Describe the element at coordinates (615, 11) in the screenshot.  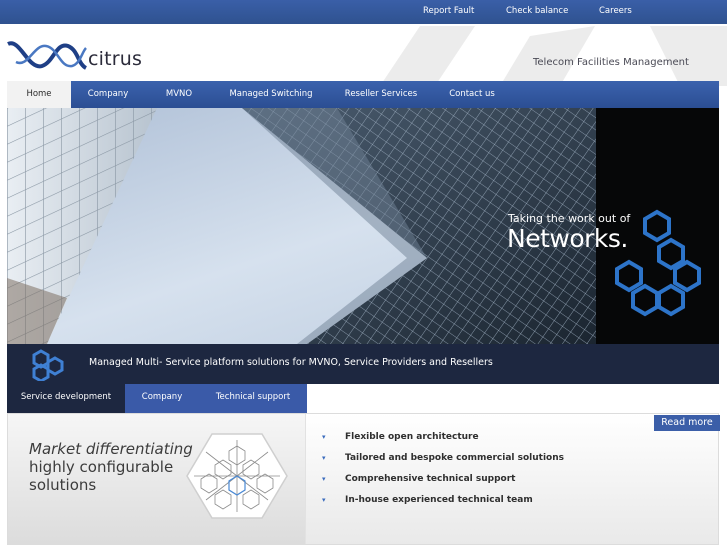
I see `careers-link: Careers` at that location.